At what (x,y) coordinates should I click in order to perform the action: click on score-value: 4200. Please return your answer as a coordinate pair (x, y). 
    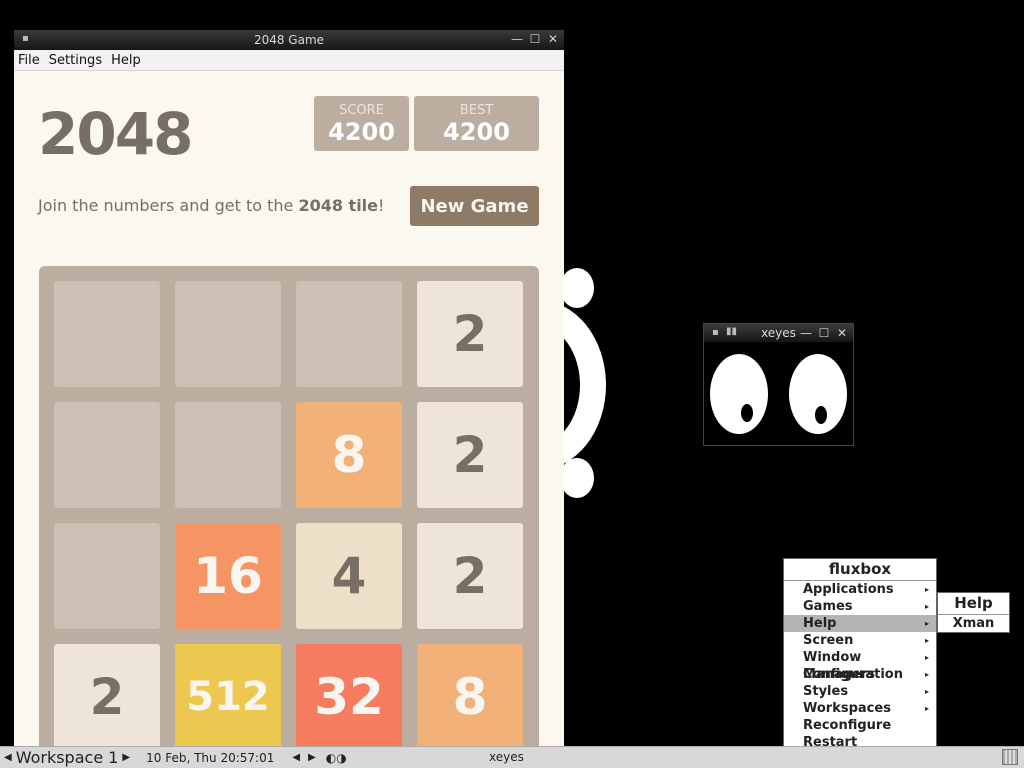
    Looking at the image, I should click on (361, 132).